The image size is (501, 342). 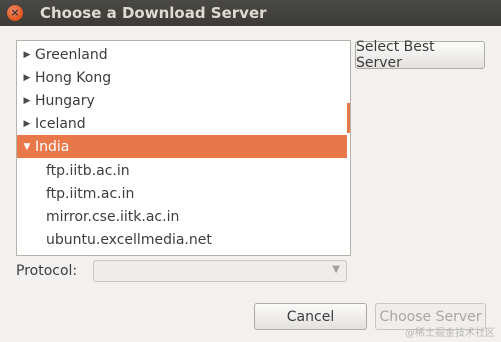 I want to click on server-item-label: mirror.cse.iitk.ac.in, so click(x=113, y=216).